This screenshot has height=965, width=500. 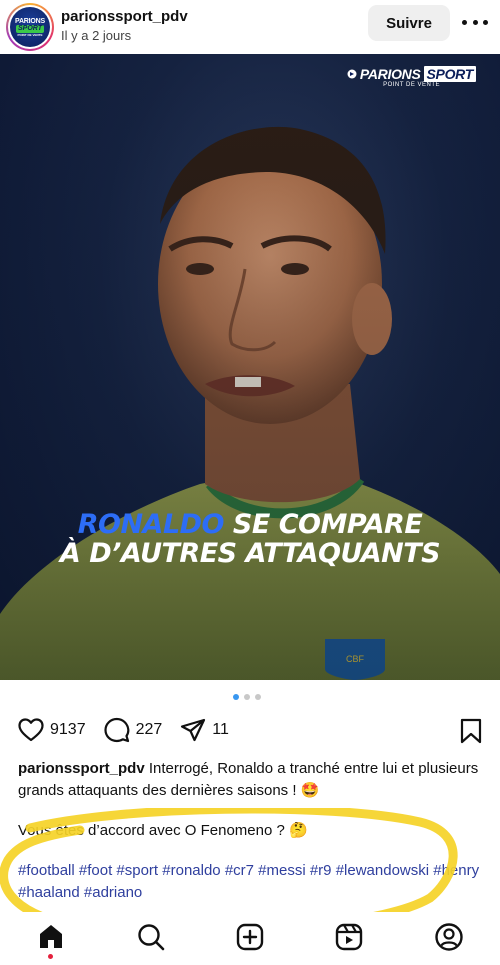 What do you see at coordinates (193, 730) in the screenshot?
I see `send-icon` at bounding box center [193, 730].